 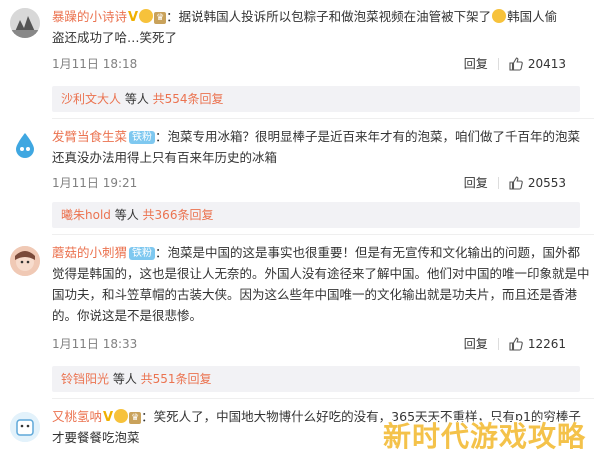 I want to click on comment-meta: 1月11日 19:21 回复 20553, so click(x=316, y=182).